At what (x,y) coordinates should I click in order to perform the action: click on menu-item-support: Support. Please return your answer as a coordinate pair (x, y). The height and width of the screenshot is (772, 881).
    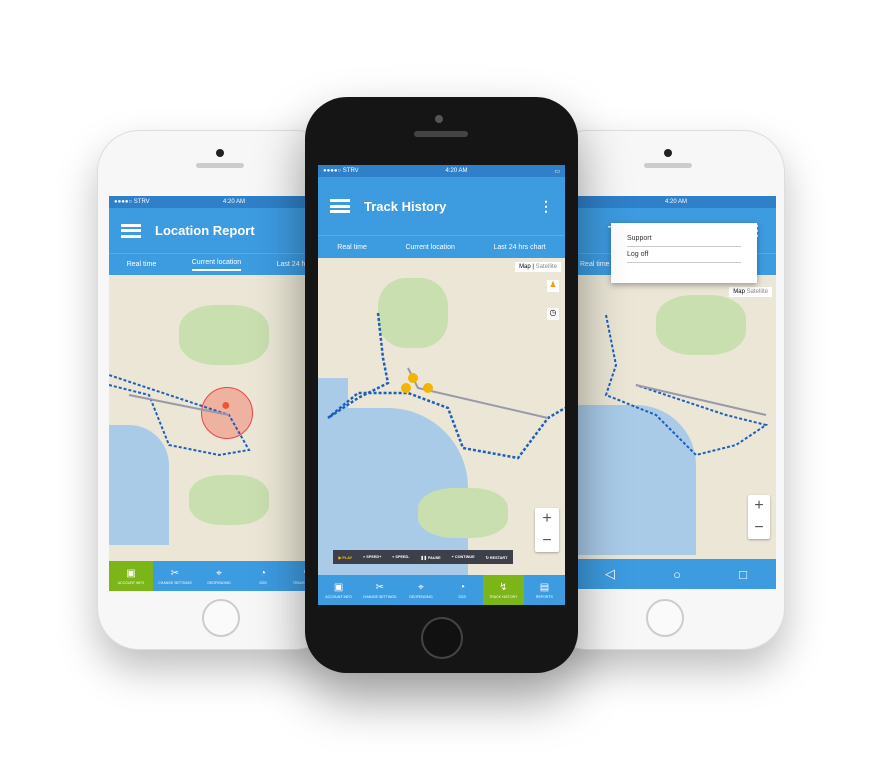
    Looking at the image, I should click on (684, 241).